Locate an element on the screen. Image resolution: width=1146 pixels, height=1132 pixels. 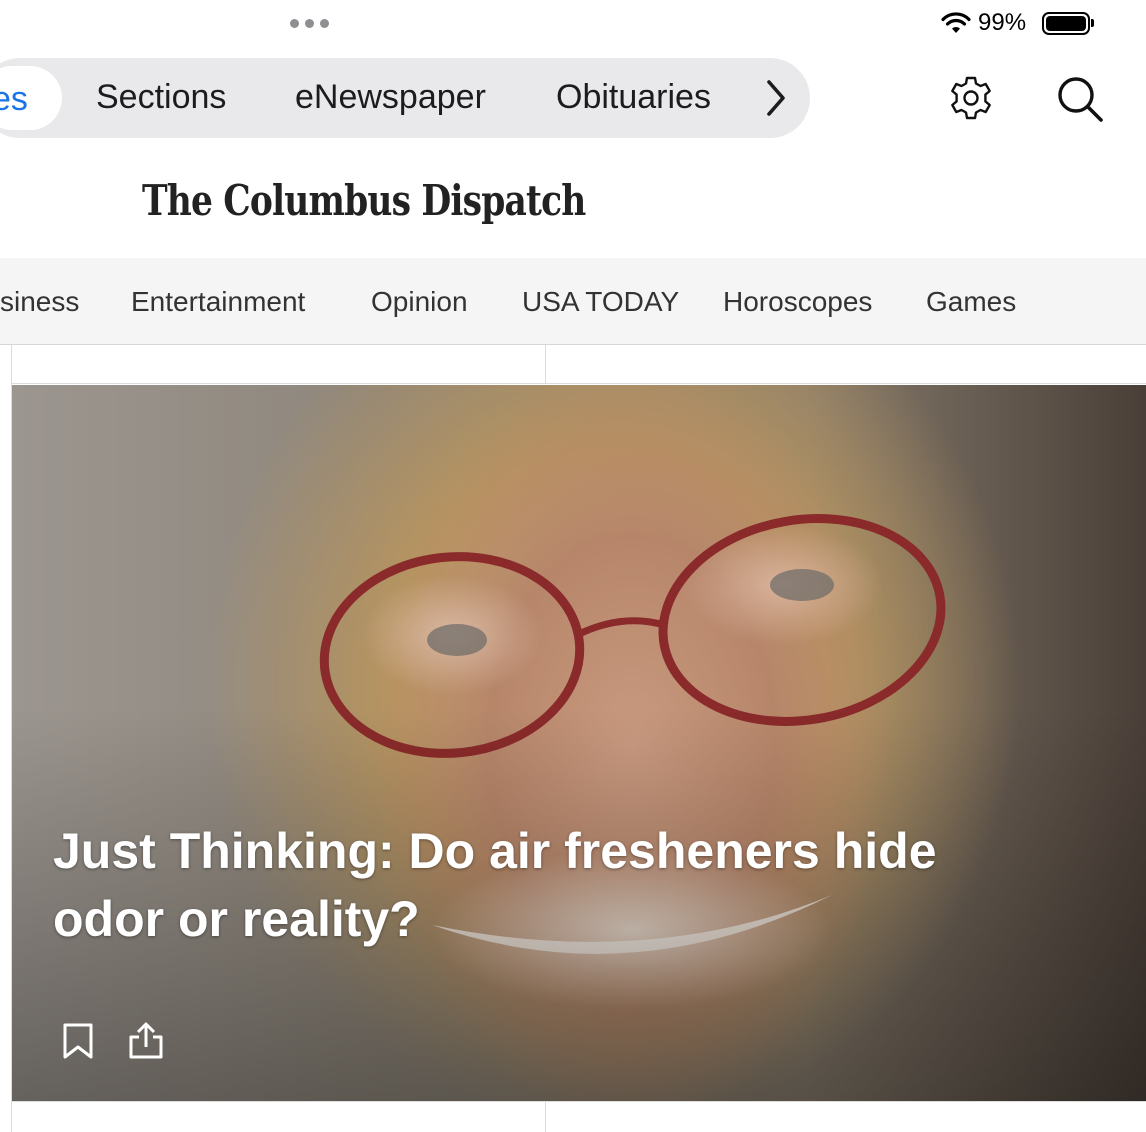
bookmark-icon is located at coordinates (78, 1041).